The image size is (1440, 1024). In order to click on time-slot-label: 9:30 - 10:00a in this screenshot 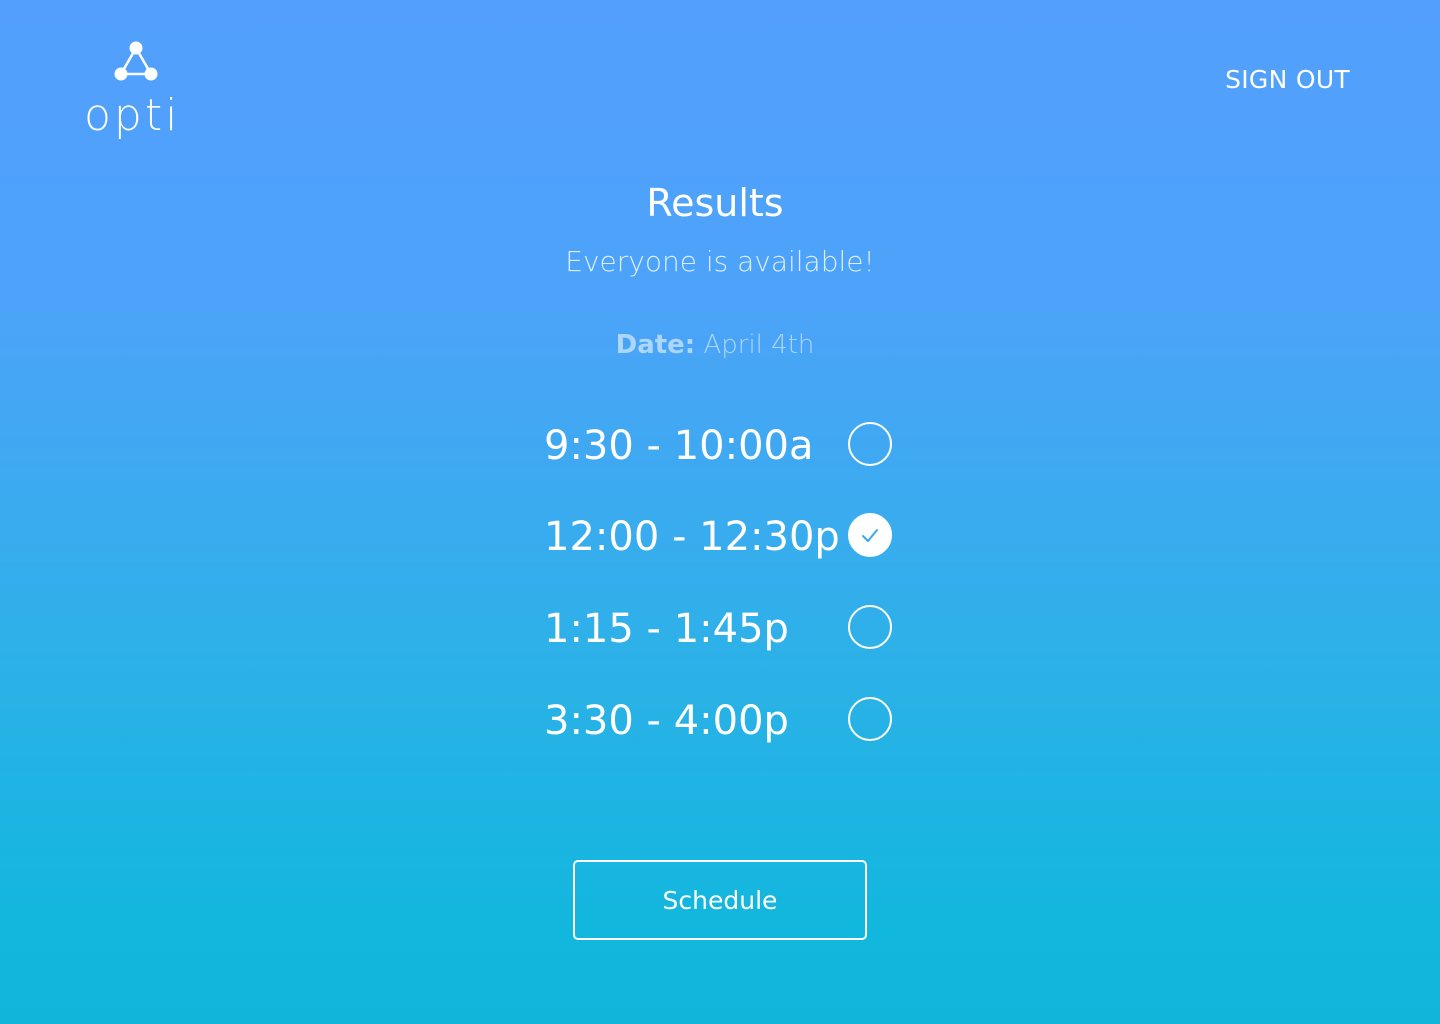, I will do `click(679, 446)`.